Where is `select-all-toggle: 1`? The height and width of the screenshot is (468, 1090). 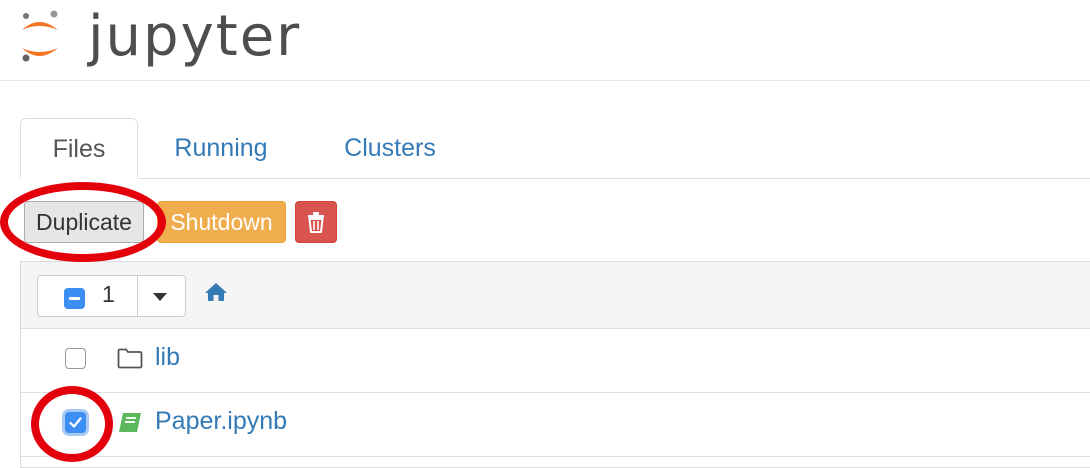 select-all-toggle: 1 is located at coordinates (88, 296).